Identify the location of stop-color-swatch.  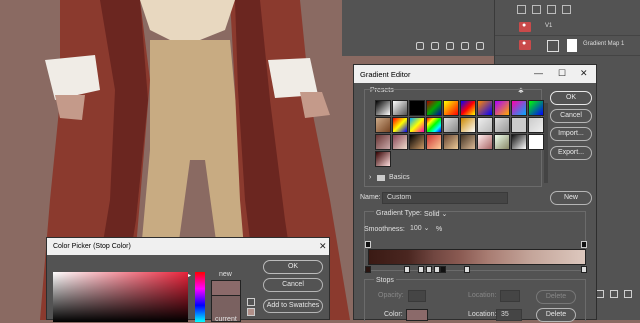
(417, 315).